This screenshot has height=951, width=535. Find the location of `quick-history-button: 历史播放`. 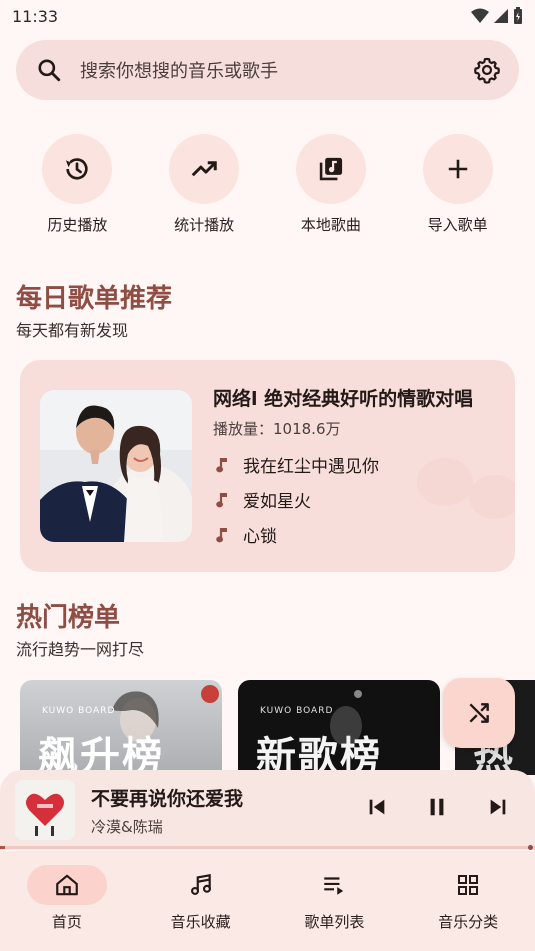

quick-history-button: 历史播放 is located at coordinates (77, 184).